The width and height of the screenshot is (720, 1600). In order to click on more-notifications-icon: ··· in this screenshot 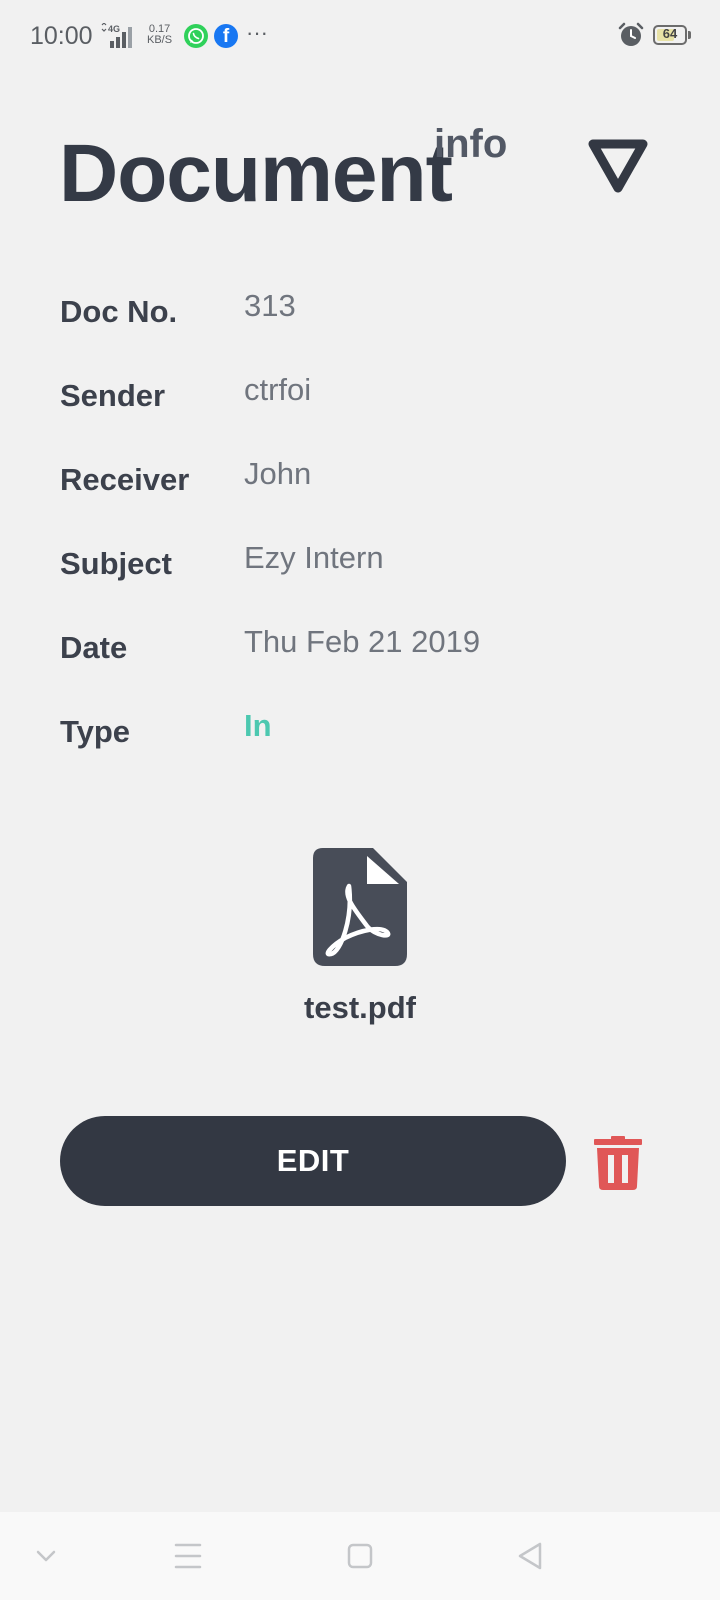, I will do `click(257, 32)`.